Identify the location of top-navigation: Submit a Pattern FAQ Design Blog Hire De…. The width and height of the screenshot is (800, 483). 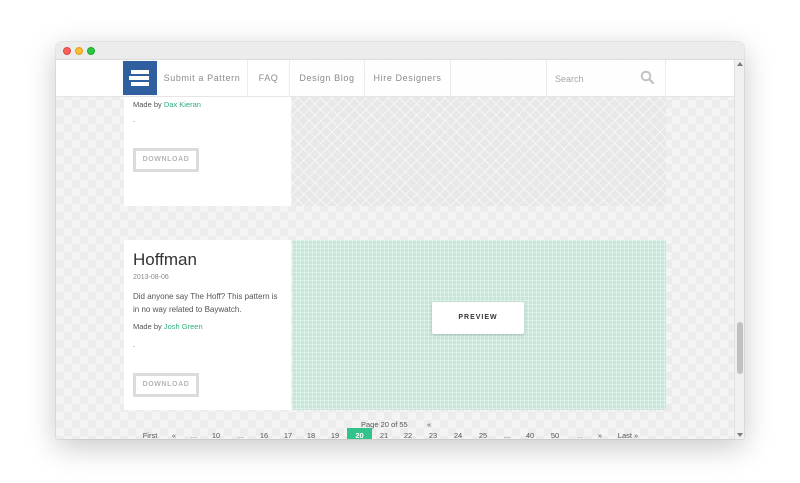
(395, 78).